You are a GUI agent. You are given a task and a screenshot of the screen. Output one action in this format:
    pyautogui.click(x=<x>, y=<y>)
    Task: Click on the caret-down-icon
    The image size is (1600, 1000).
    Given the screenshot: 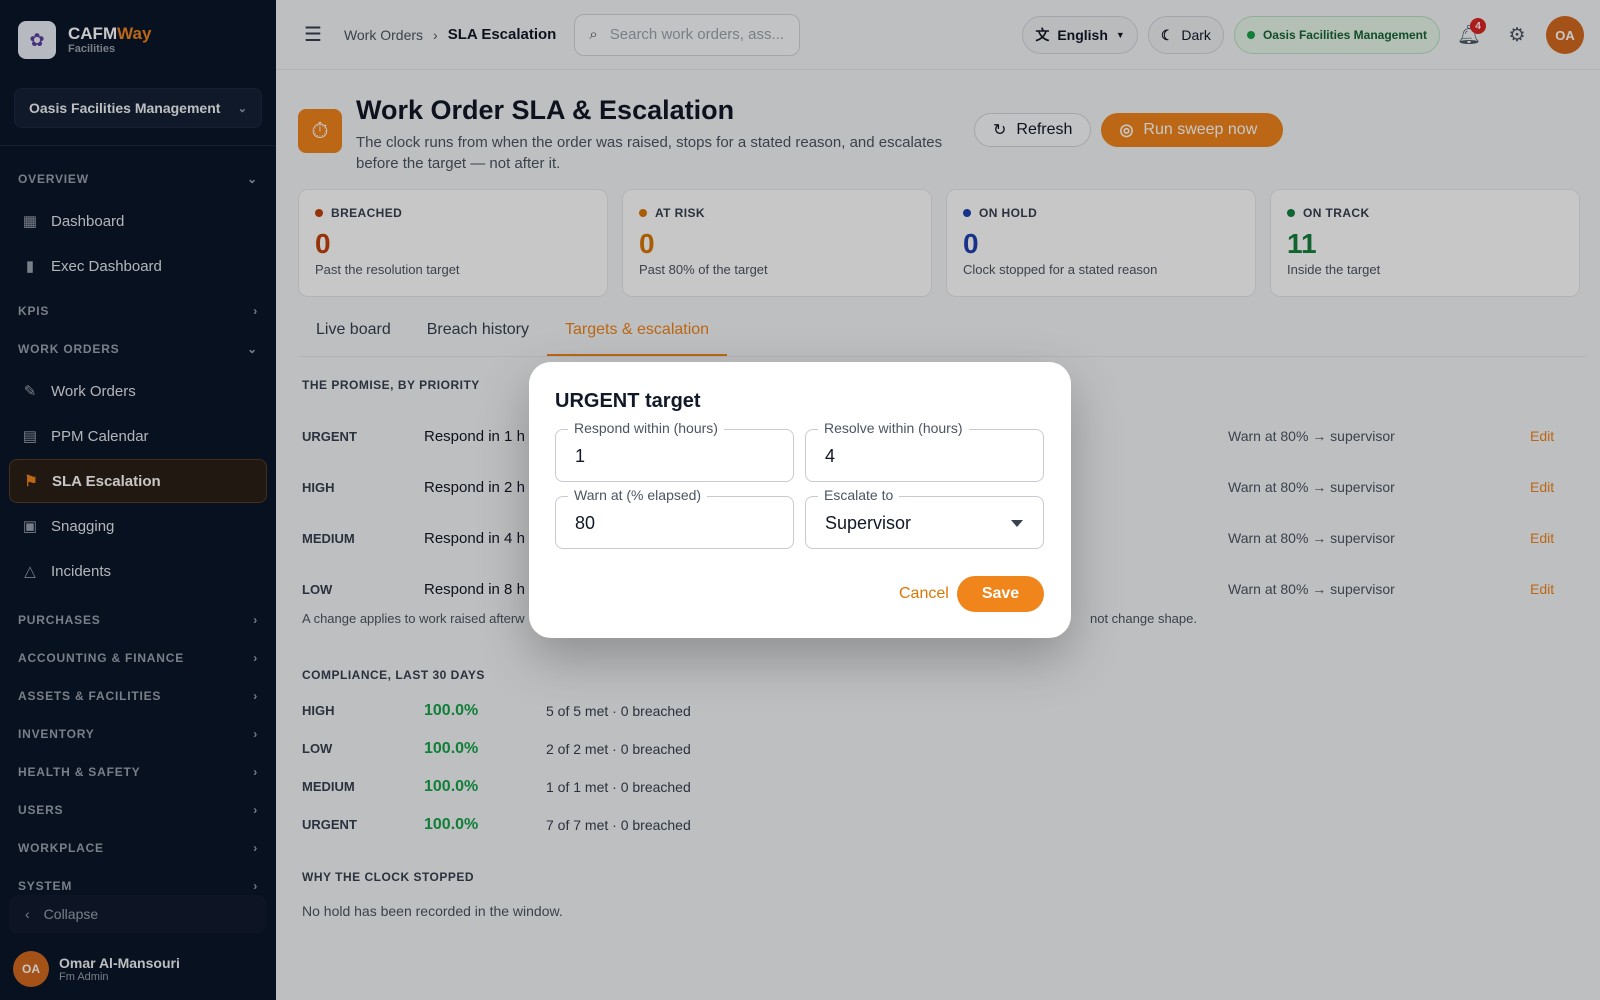 What is the action you would take?
    pyautogui.click(x=1017, y=523)
    